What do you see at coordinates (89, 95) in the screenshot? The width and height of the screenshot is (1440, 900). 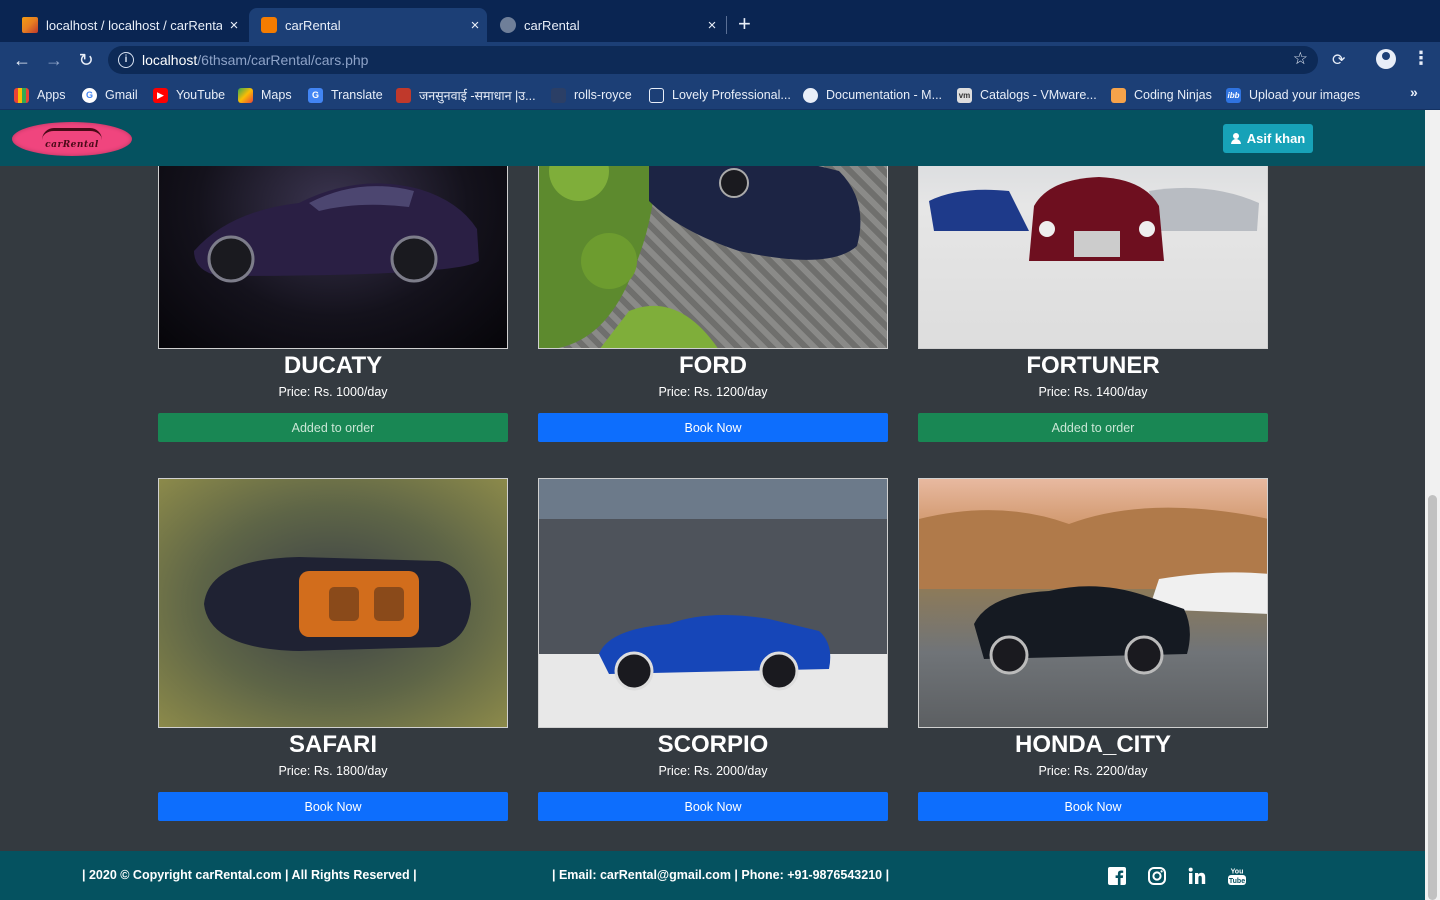 I see `google-icon: G` at bounding box center [89, 95].